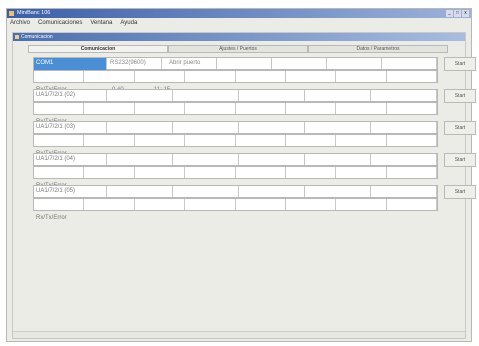 This screenshot has width=479, height=346. I want to click on channel-name: UA1/7/2/1 (05), so click(56, 191).